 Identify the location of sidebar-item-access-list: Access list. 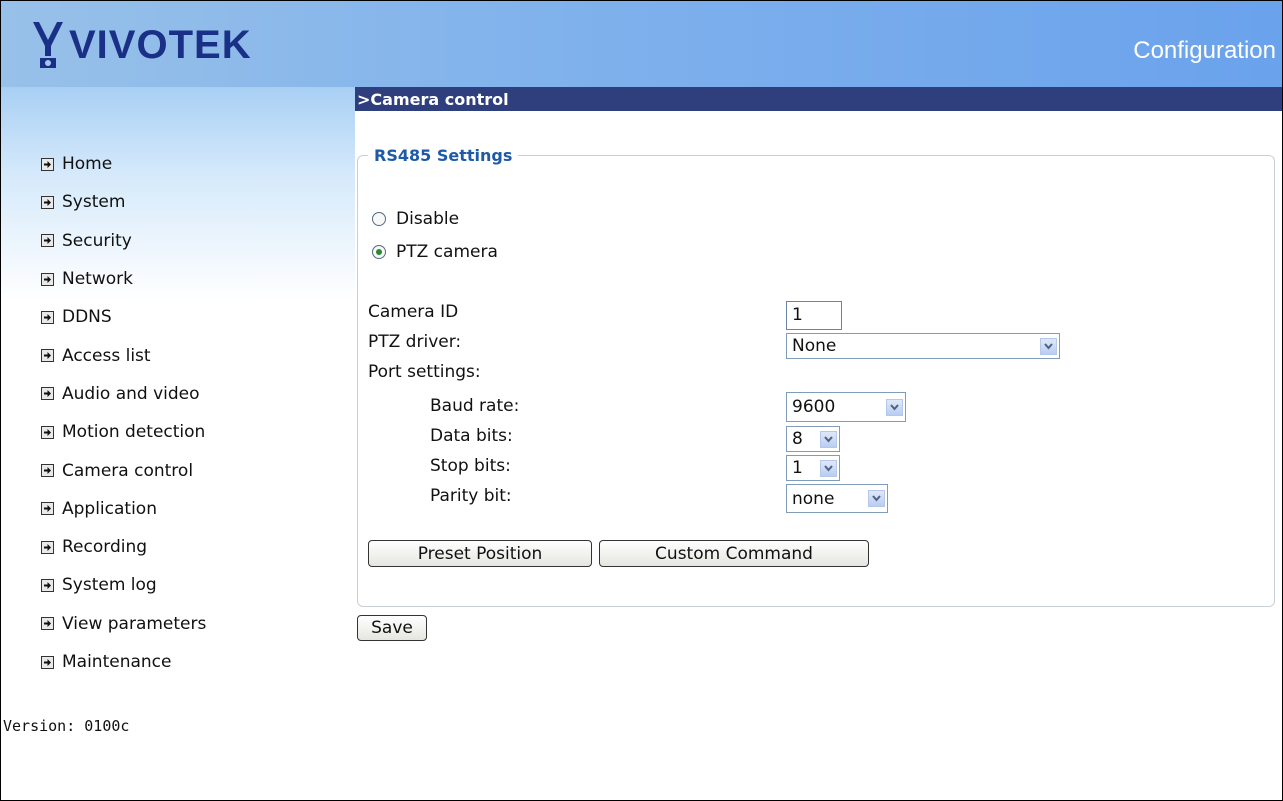
(123, 355).